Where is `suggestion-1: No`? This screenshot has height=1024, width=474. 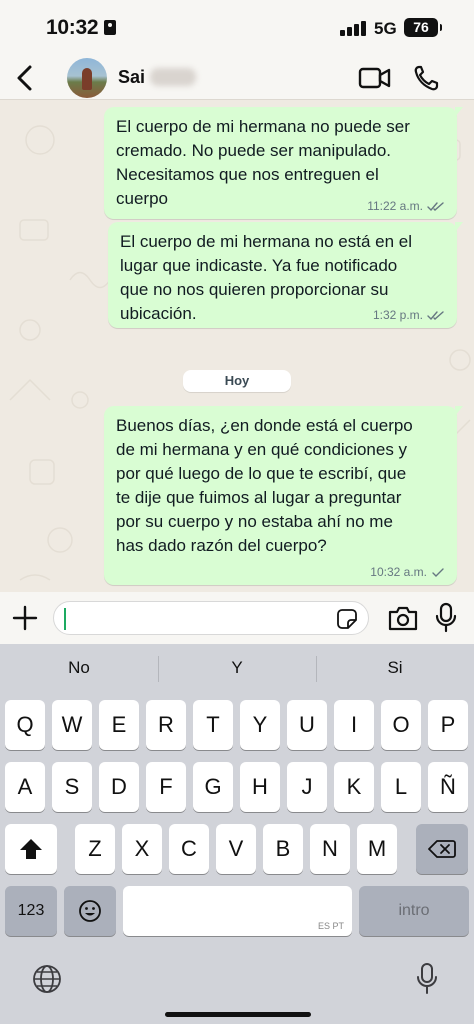
suggestion-1: No is located at coordinates (79, 668).